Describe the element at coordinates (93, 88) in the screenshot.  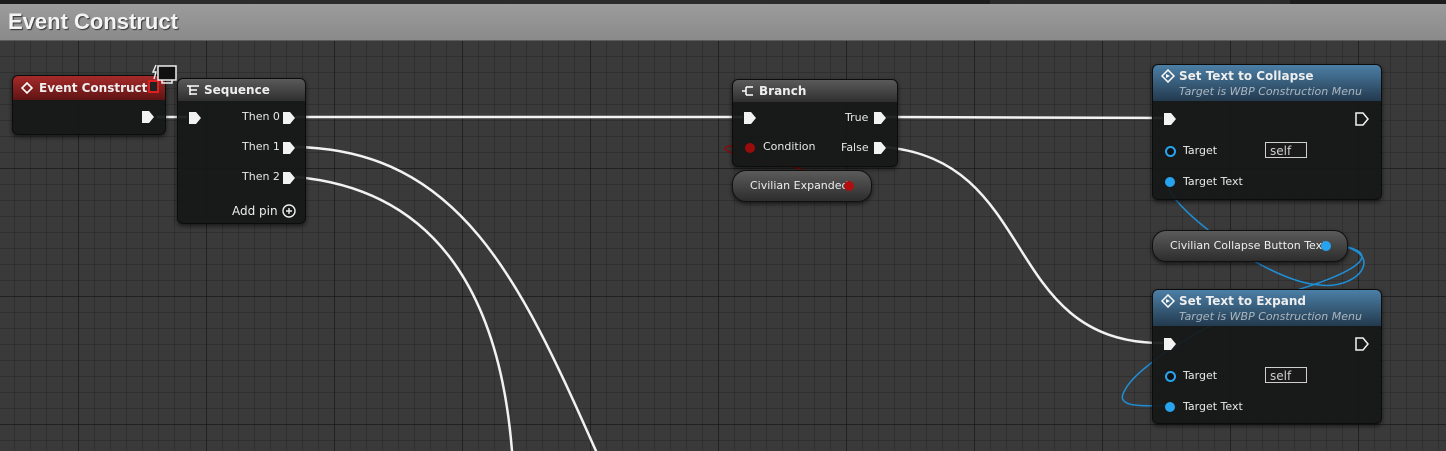
I see `node-title: Event Construct` at that location.